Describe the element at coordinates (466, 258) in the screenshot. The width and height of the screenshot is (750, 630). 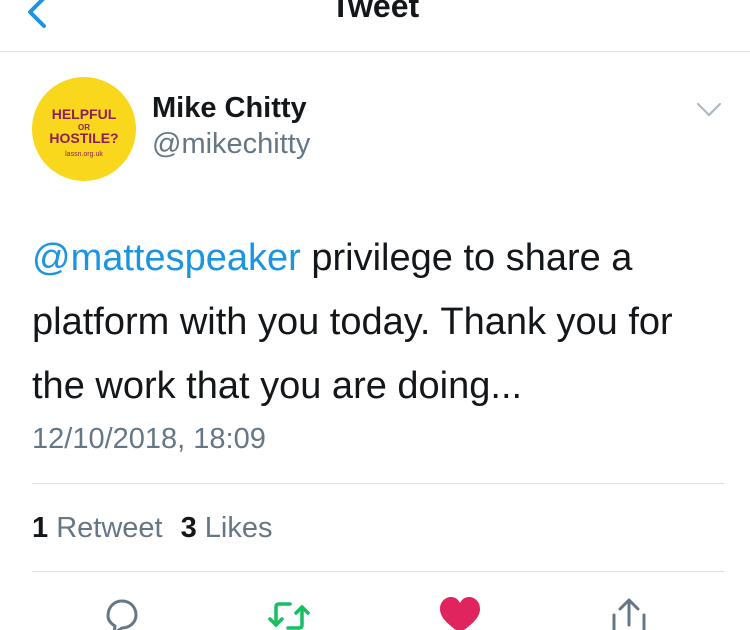
I see `tweet-line-text: privilege to share a` at that location.